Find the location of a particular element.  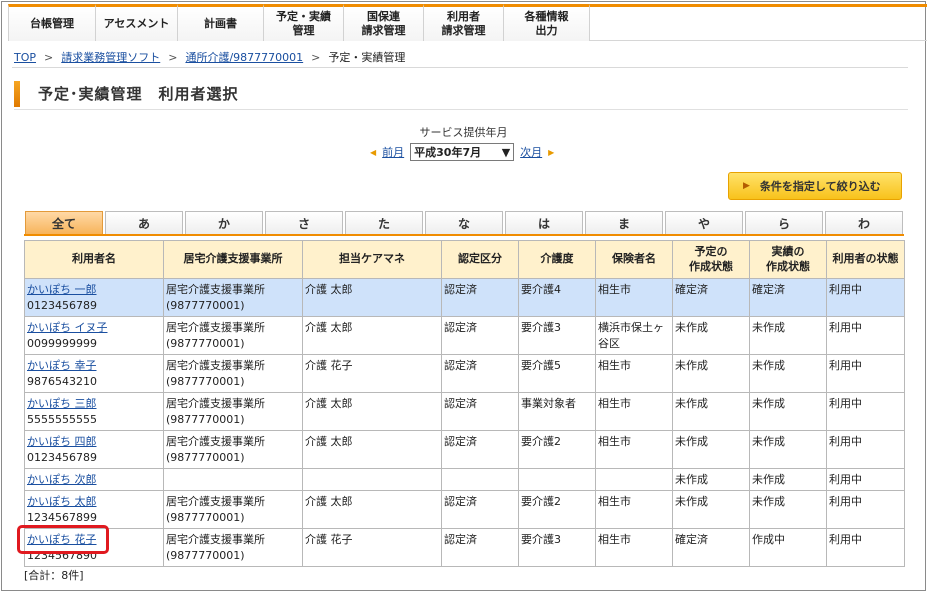

column-header: 予定の 作成状態 is located at coordinates (711, 259).